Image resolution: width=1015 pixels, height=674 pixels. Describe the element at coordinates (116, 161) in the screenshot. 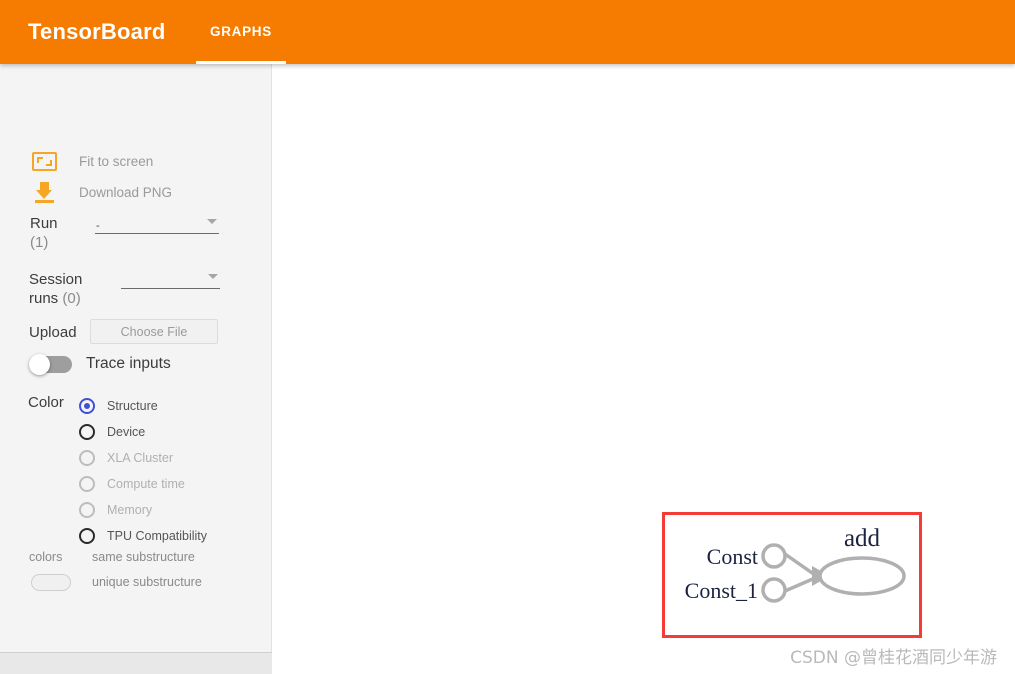

I see `fit-to-screen-label: Fit to screen` at that location.